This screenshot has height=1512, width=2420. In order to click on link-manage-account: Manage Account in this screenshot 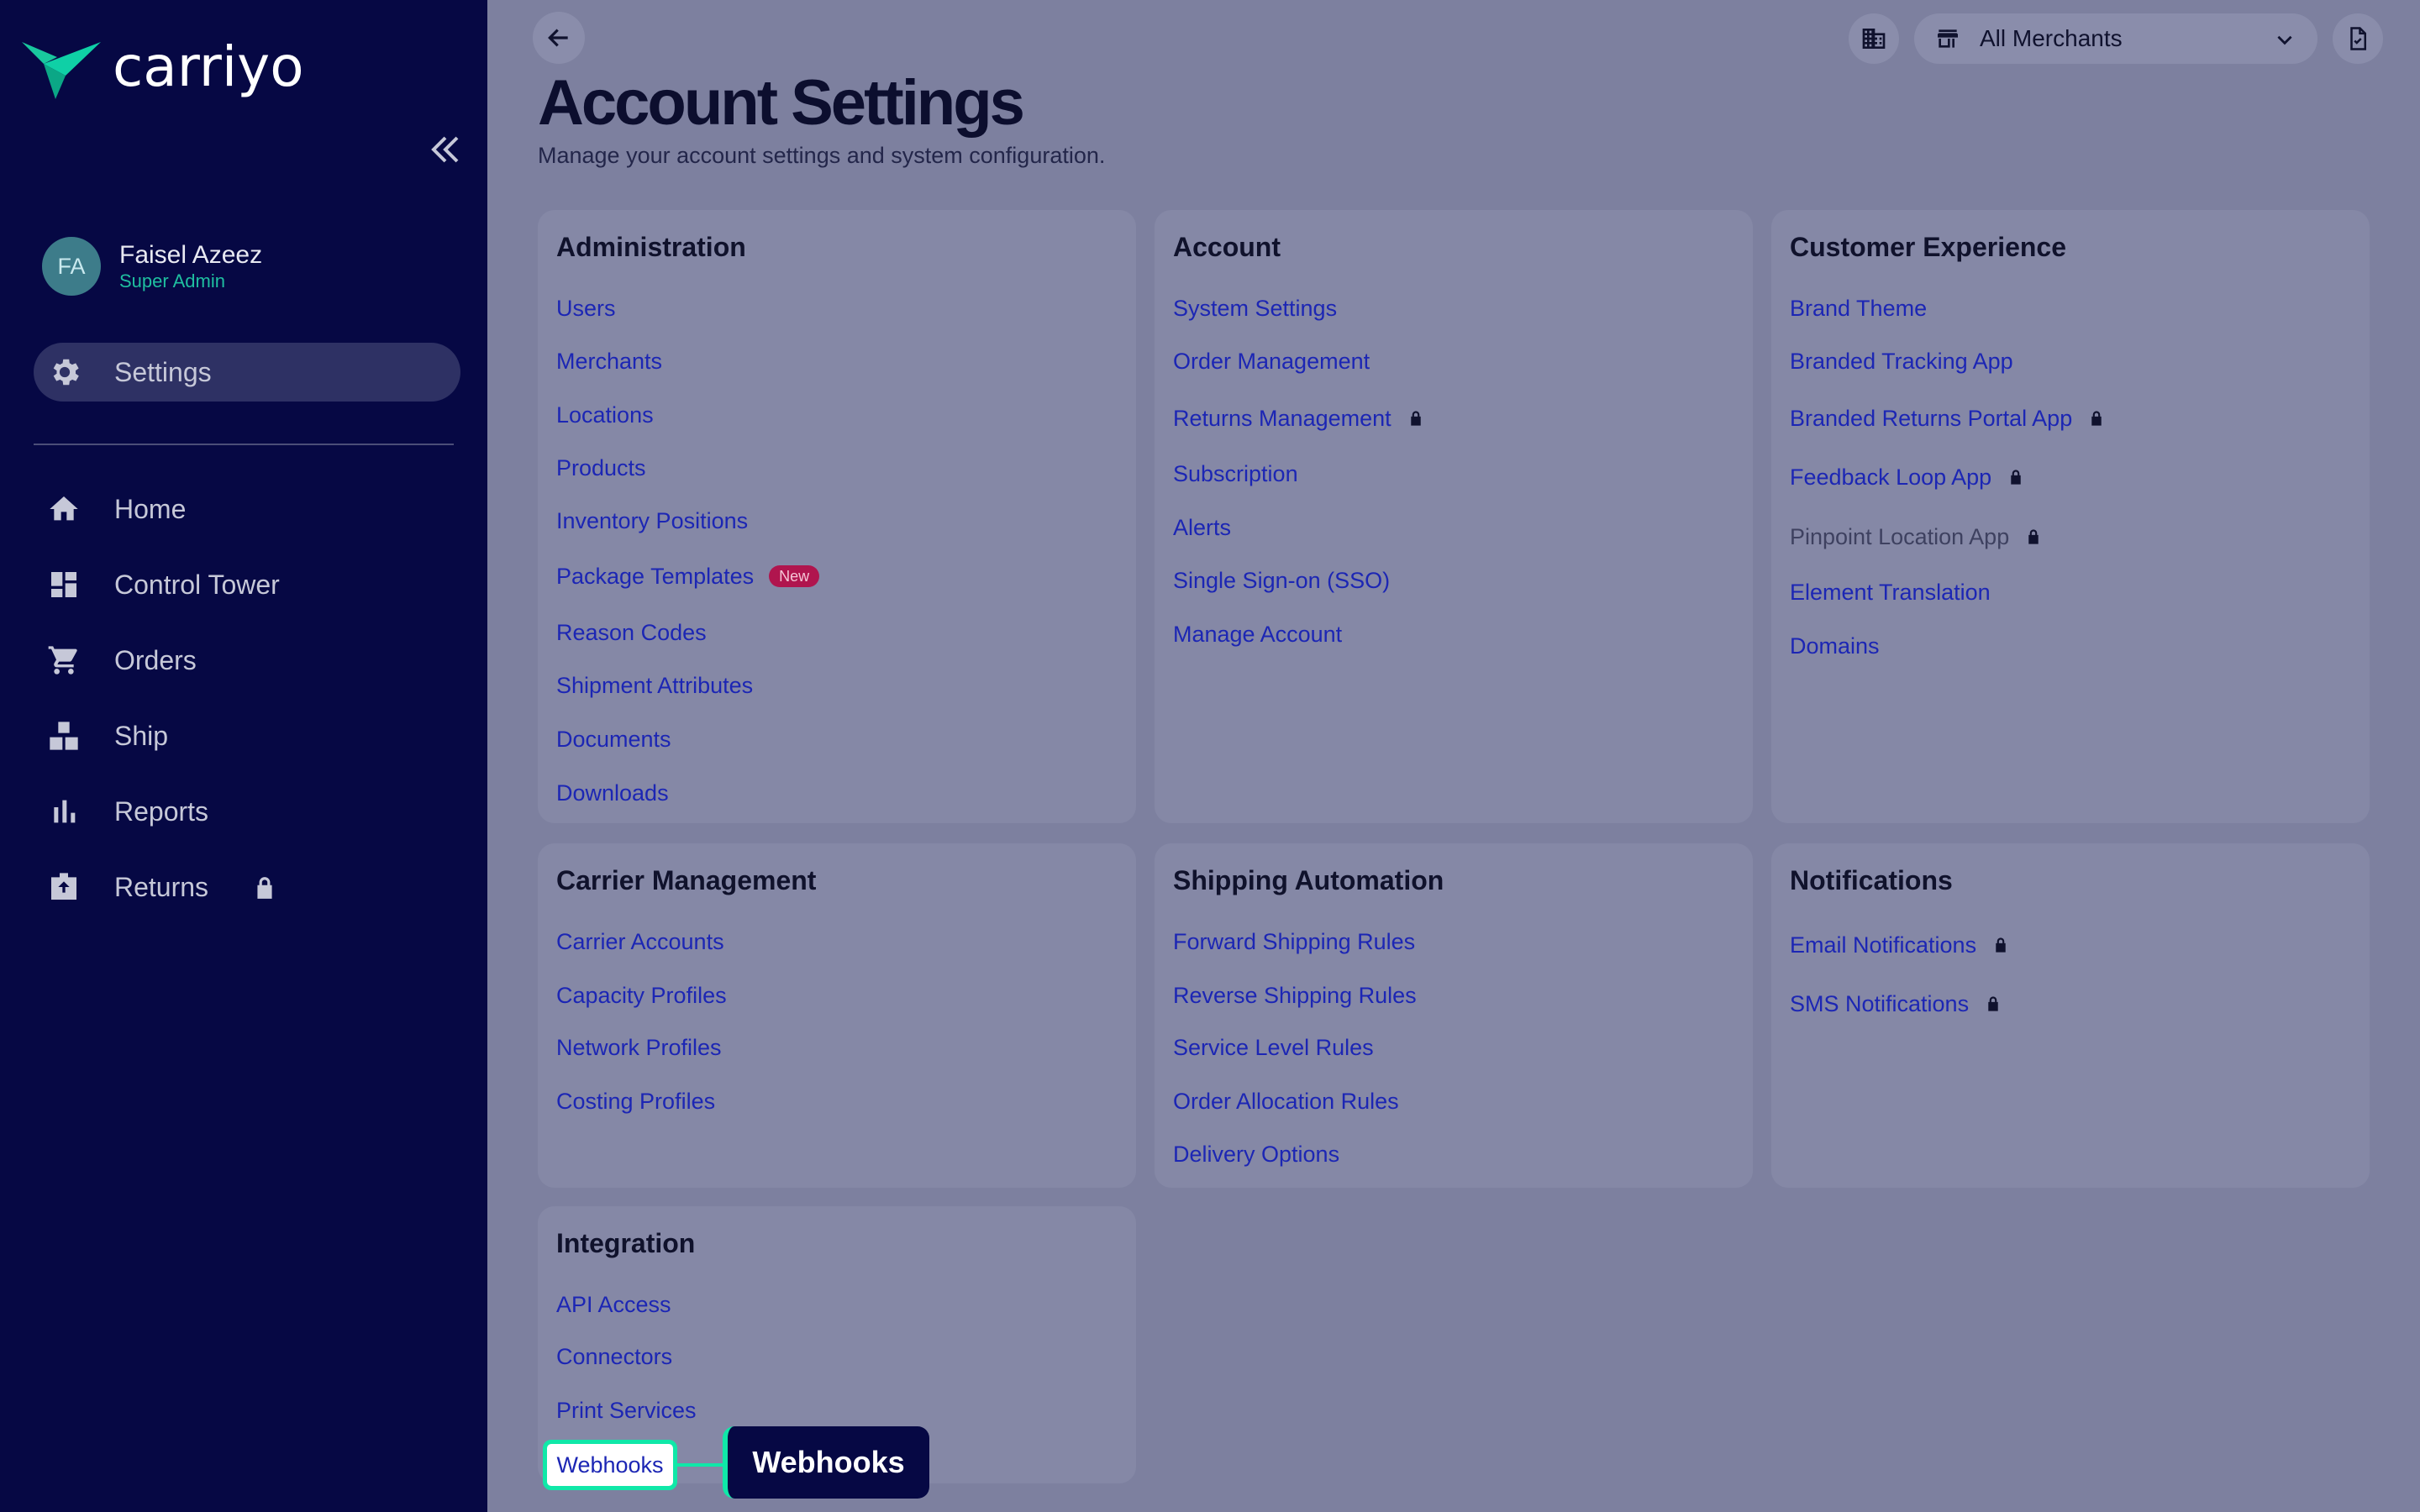, I will do `click(1257, 634)`.